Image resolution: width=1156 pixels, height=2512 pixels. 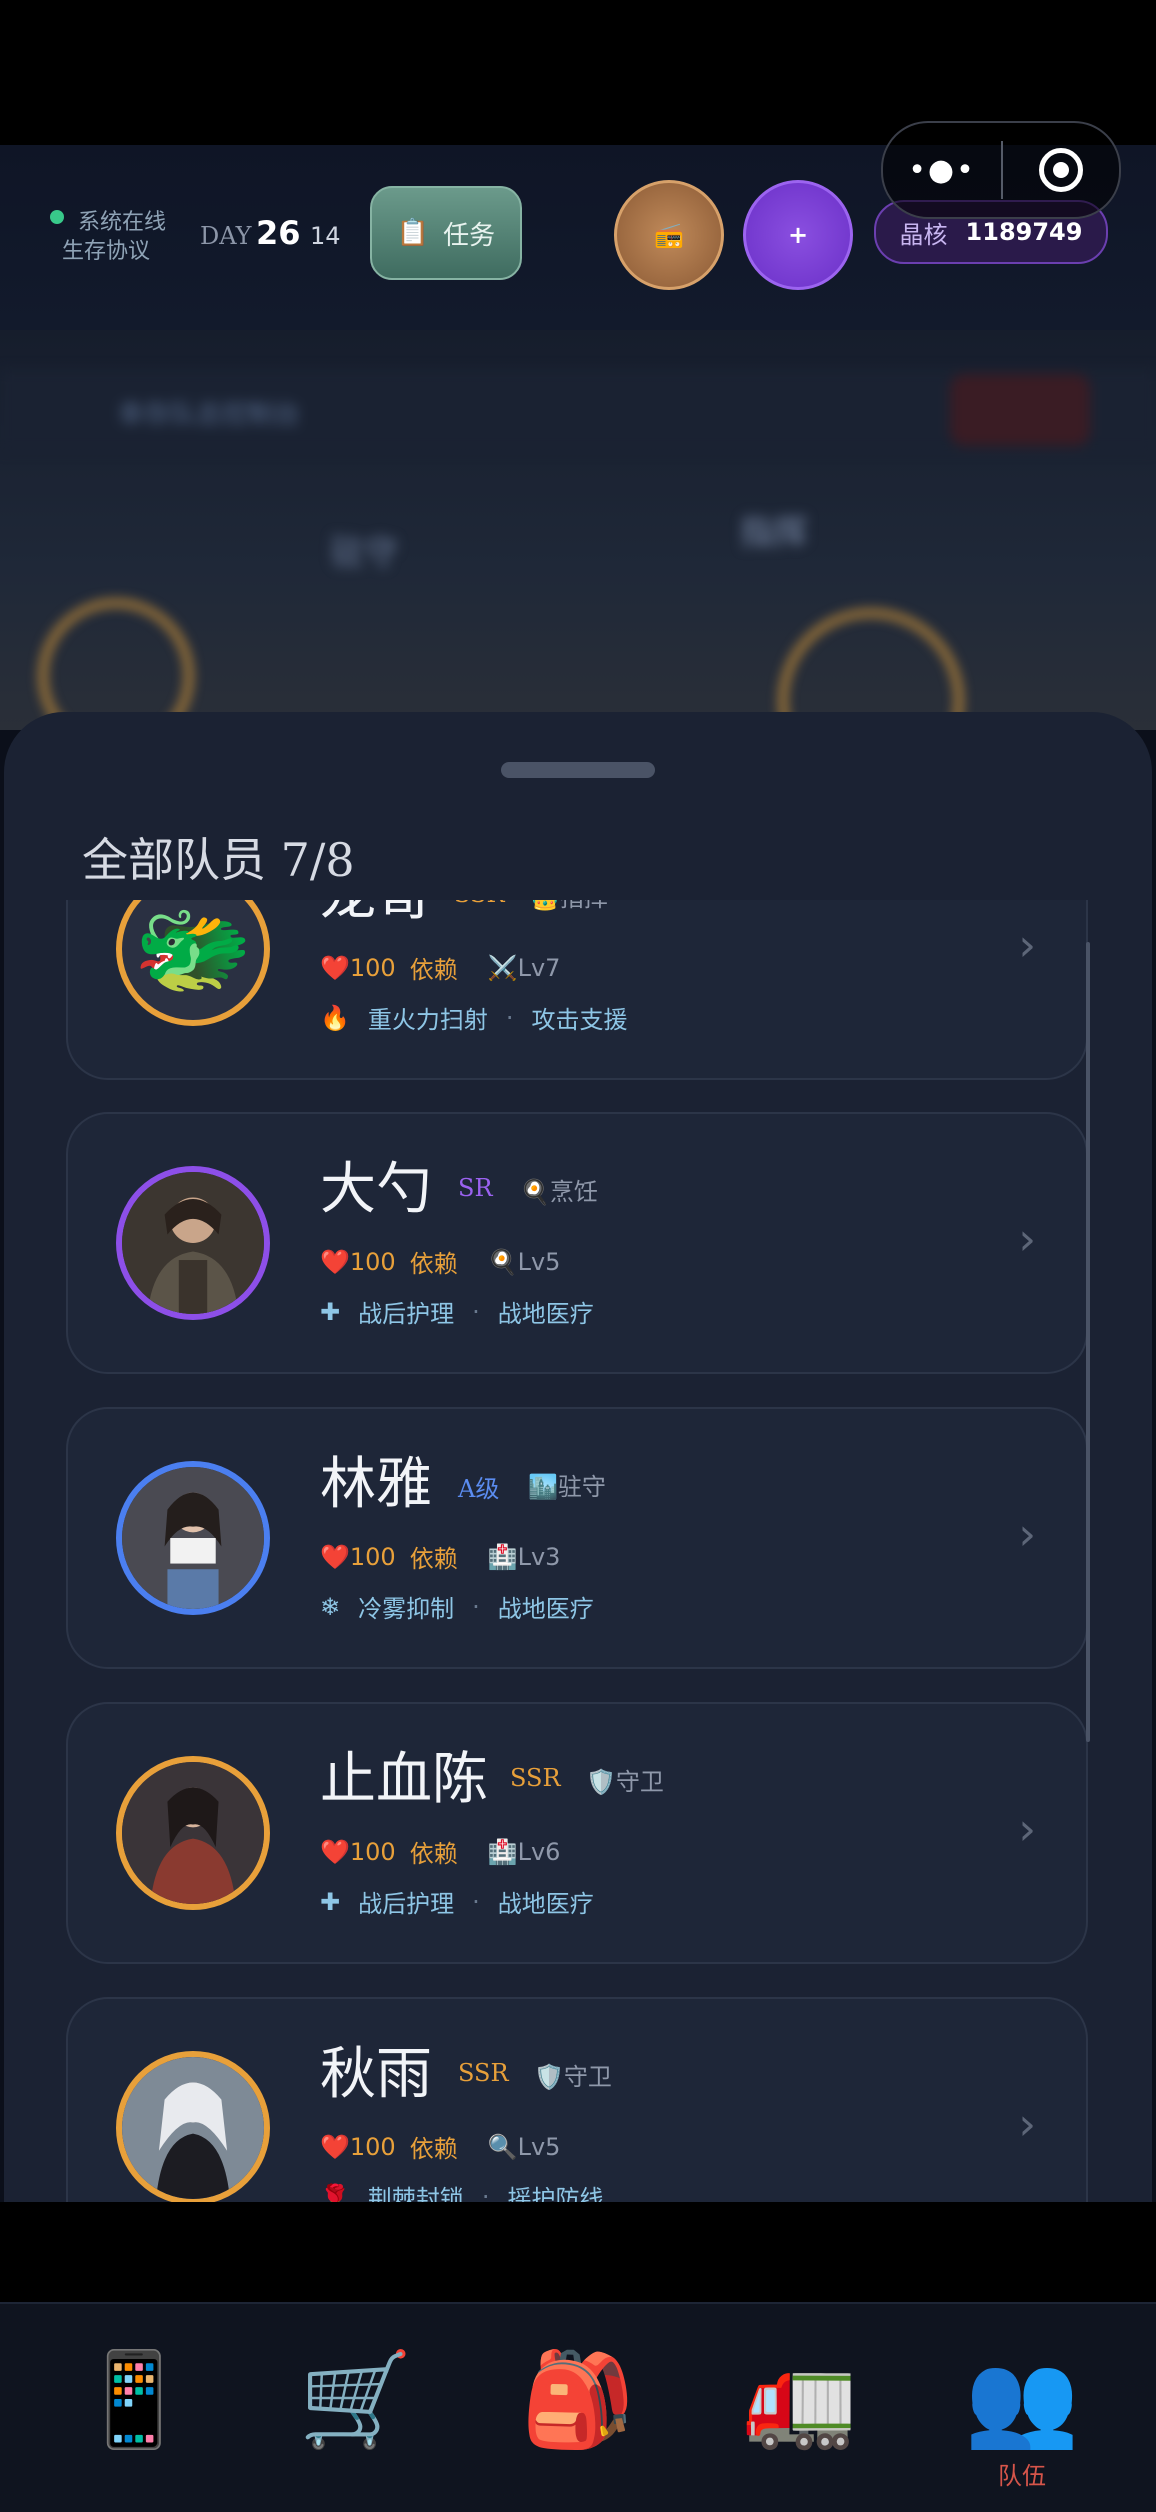 What do you see at coordinates (578, 2252) in the screenshot?
I see `bottom-black-band` at bounding box center [578, 2252].